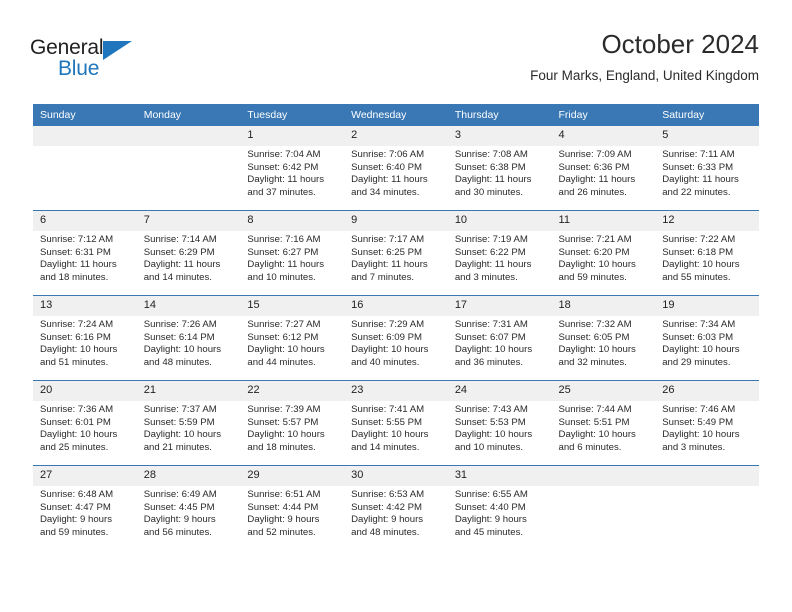 The image size is (792, 612). What do you see at coordinates (388, 494) in the screenshot?
I see `sunrise-time: Sunrise: 6:53 AM` at bounding box center [388, 494].